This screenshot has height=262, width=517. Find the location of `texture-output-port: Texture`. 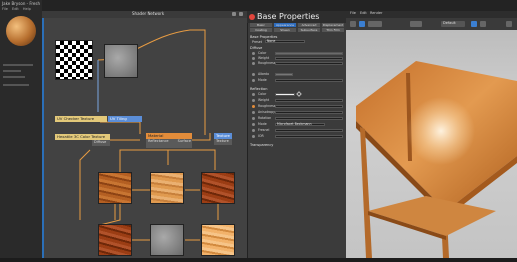

texture-output-port: Texture is located at coordinates (223, 142).